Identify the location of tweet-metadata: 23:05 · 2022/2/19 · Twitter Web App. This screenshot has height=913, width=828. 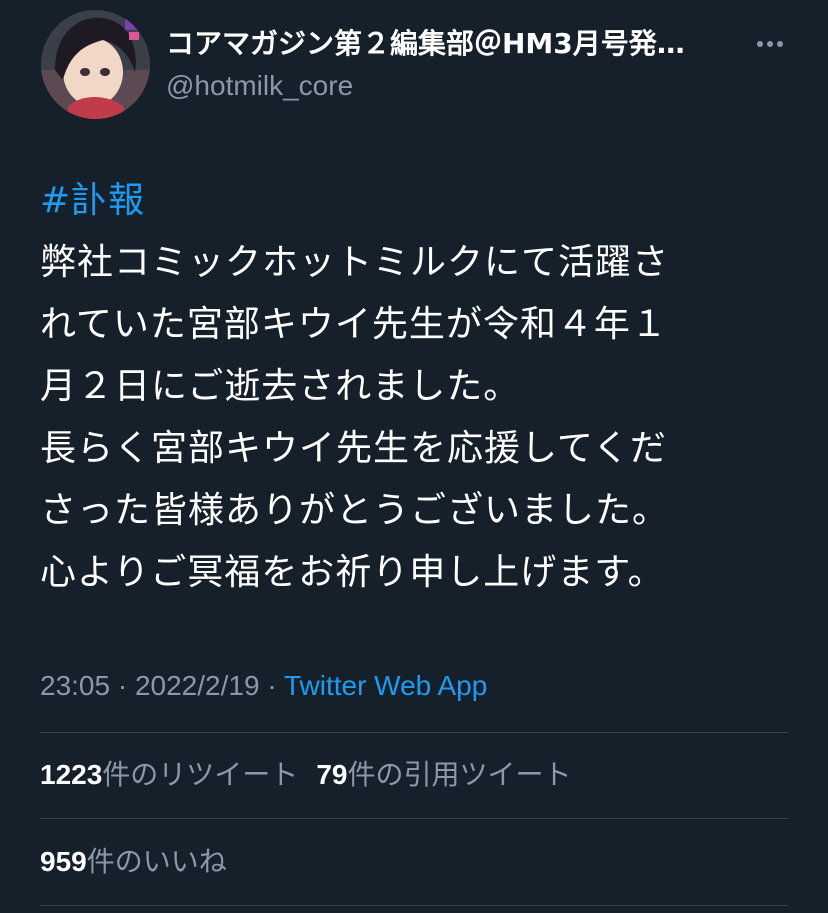
(263, 686).